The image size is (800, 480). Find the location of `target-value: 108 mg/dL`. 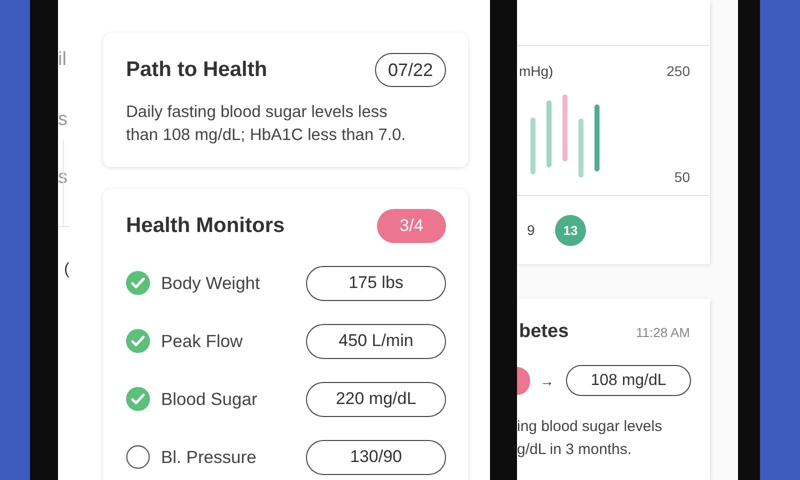

target-value: 108 mg/dL is located at coordinates (628, 380).